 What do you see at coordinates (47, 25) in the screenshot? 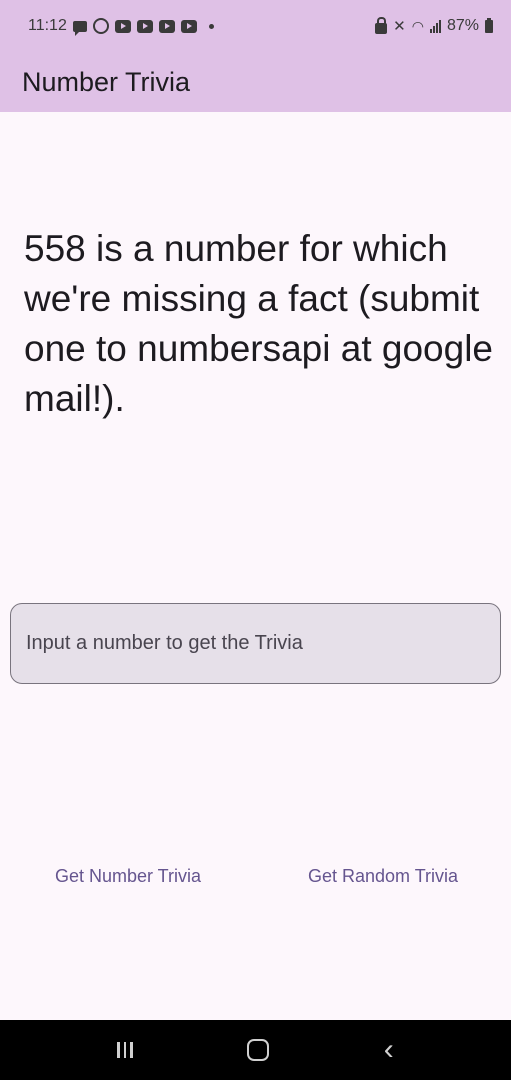
I see `clock: 11:12` at bounding box center [47, 25].